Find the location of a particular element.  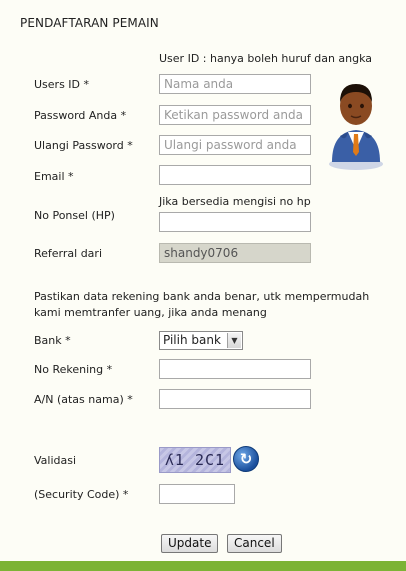

bank-select-value: Pilih bank is located at coordinates (192, 340).